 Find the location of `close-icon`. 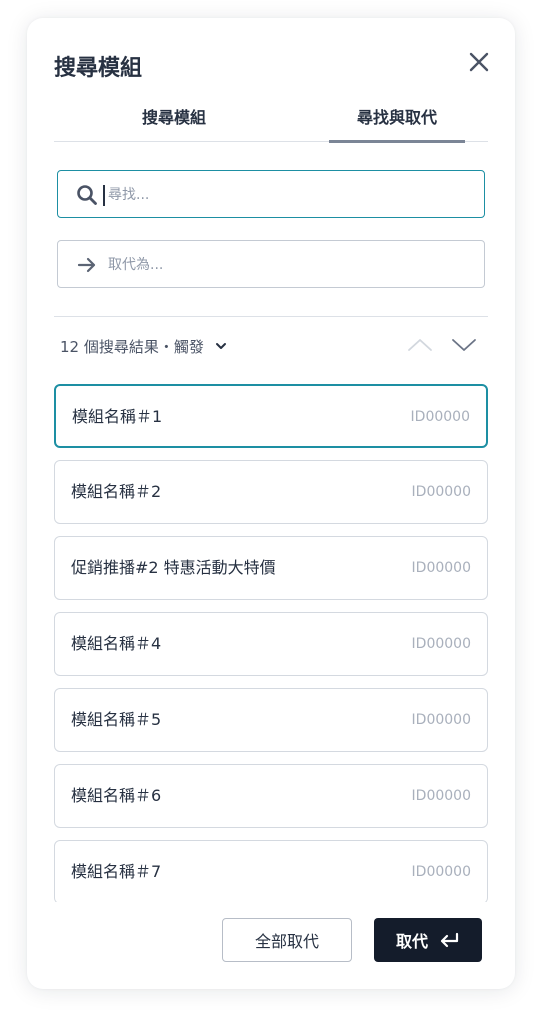

close-icon is located at coordinates (479, 62).